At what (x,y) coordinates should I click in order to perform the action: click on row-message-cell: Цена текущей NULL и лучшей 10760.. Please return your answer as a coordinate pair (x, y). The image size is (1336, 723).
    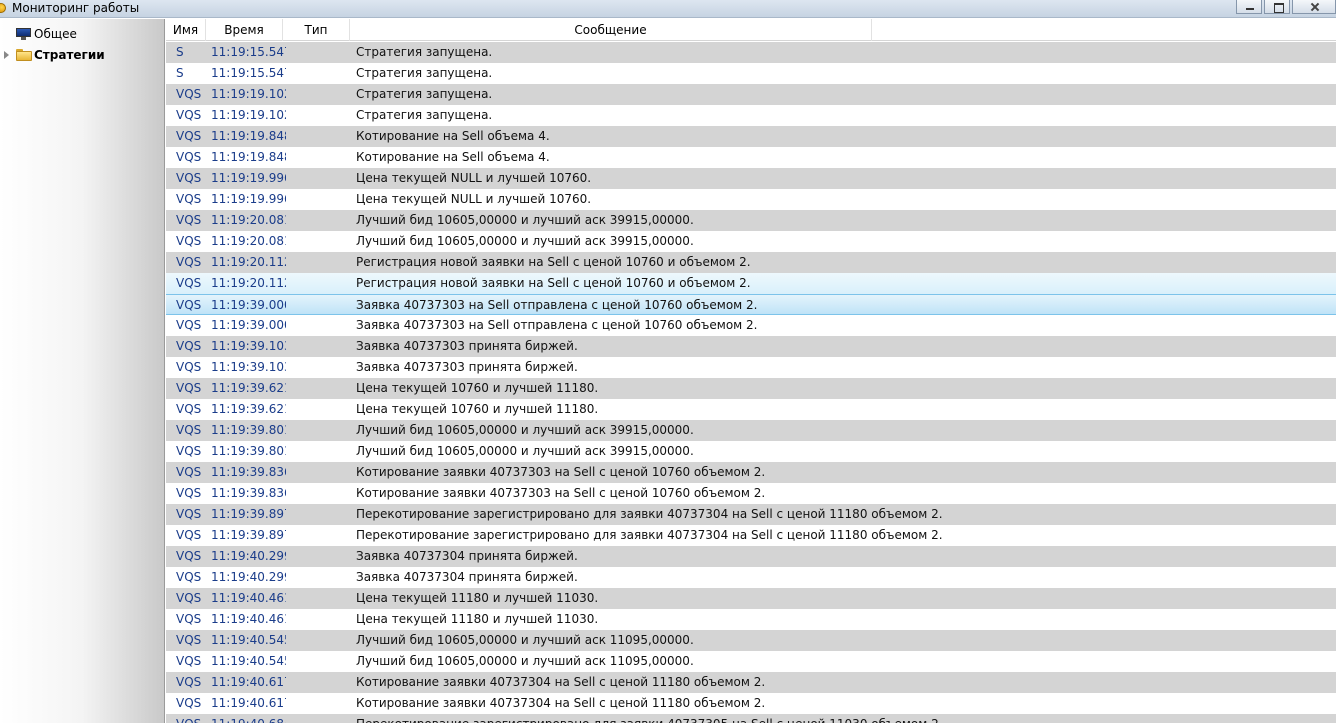
    Looking at the image, I should click on (474, 199).